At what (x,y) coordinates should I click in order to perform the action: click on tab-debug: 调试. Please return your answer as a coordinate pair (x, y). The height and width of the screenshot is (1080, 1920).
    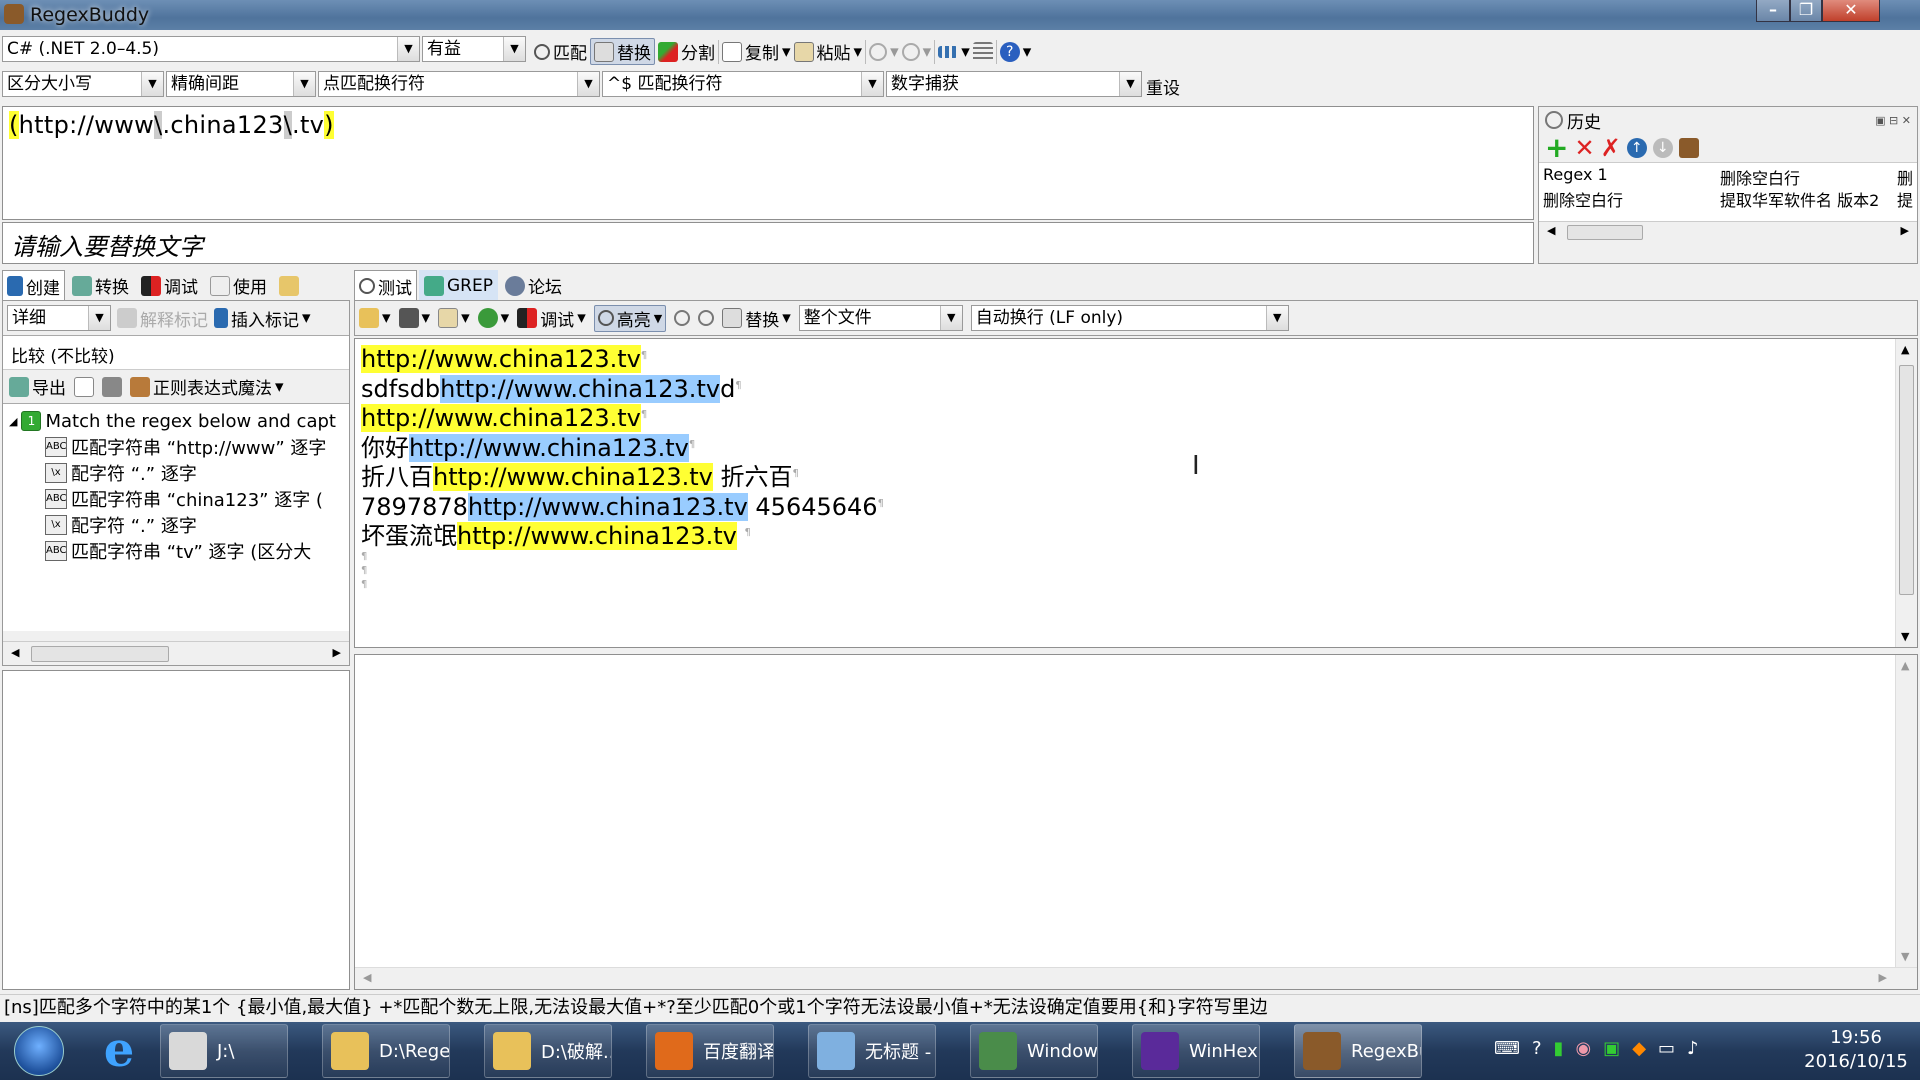
    Looking at the image, I should click on (169, 285).